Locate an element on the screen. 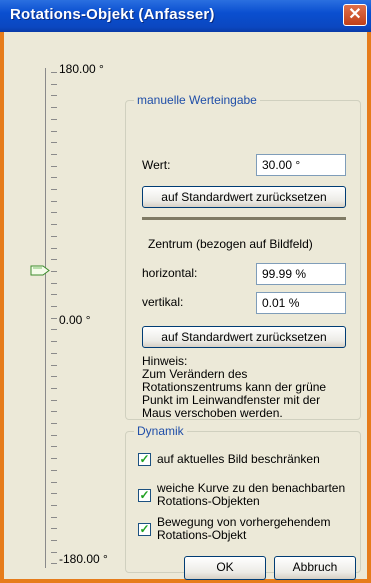  option-label-line: Rotations-Objekt is located at coordinates (202, 535).